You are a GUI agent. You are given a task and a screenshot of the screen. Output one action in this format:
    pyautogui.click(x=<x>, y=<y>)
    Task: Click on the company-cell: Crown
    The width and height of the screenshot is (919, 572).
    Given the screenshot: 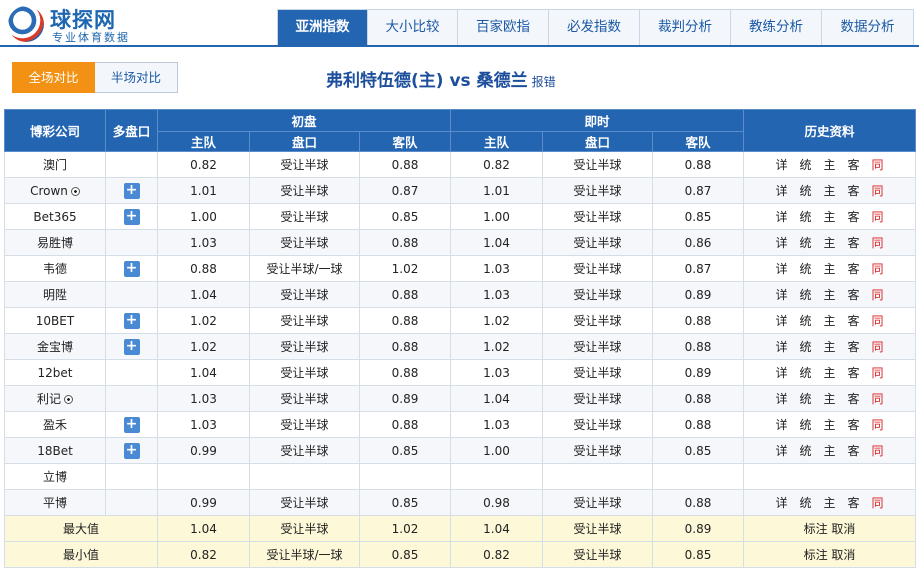 What is the action you would take?
    pyautogui.click(x=55, y=190)
    